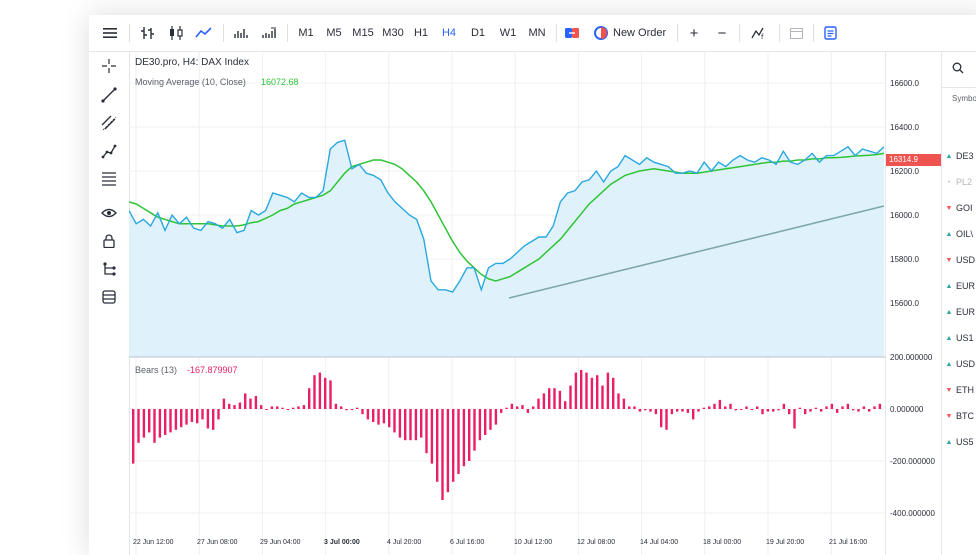  What do you see at coordinates (109, 66) in the screenshot?
I see `crosshair-icon` at bounding box center [109, 66].